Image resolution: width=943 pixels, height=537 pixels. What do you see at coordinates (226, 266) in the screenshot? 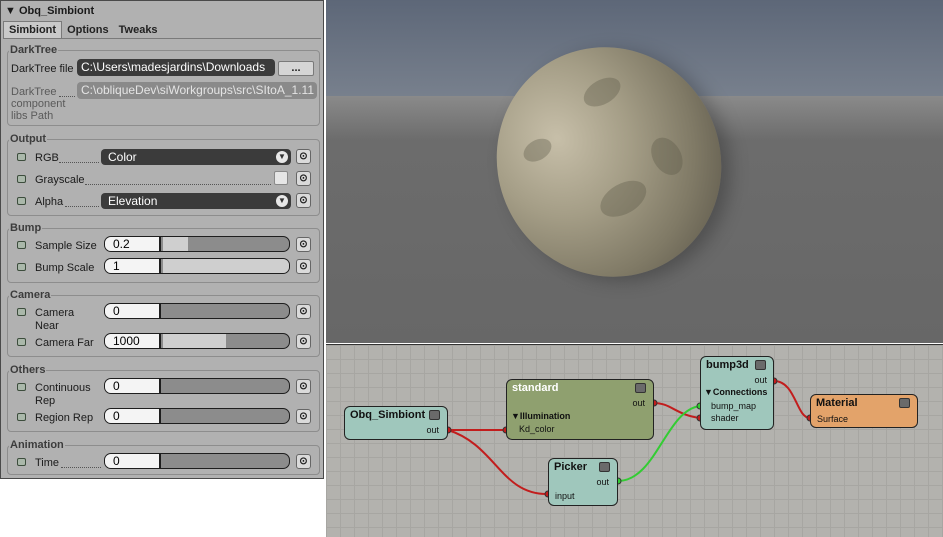
I see `bump-scale-fill` at bounding box center [226, 266].